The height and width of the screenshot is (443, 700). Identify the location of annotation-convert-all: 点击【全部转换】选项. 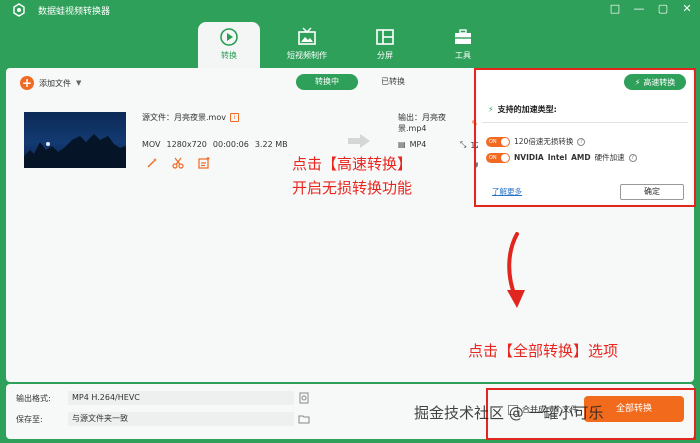
(543, 351).